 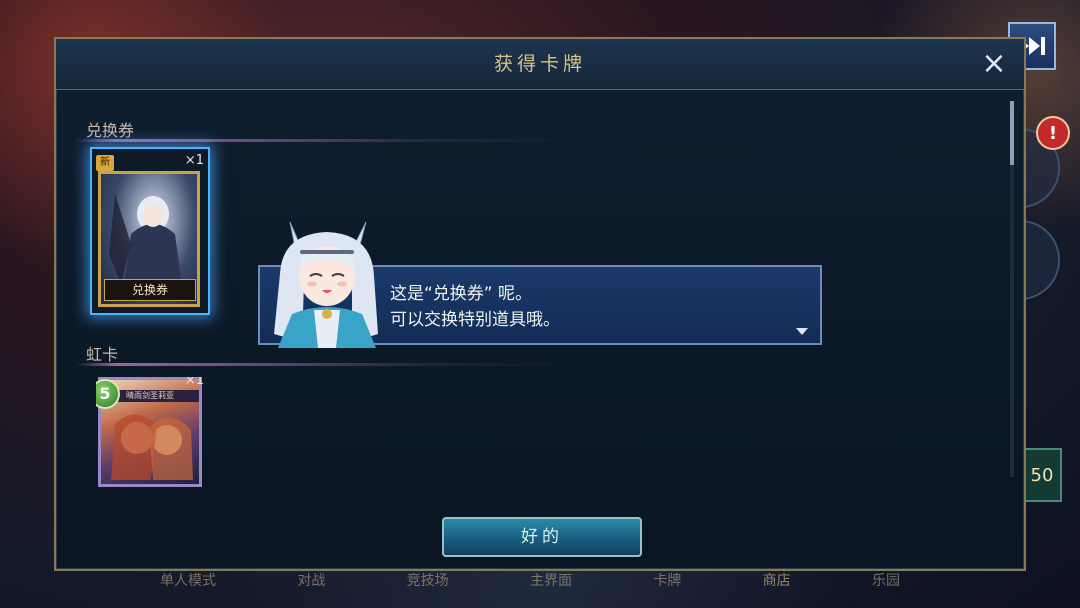 I want to click on rainbow-card: 晴雨剑圣莉亚 5 ×1, so click(x=150, y=432).